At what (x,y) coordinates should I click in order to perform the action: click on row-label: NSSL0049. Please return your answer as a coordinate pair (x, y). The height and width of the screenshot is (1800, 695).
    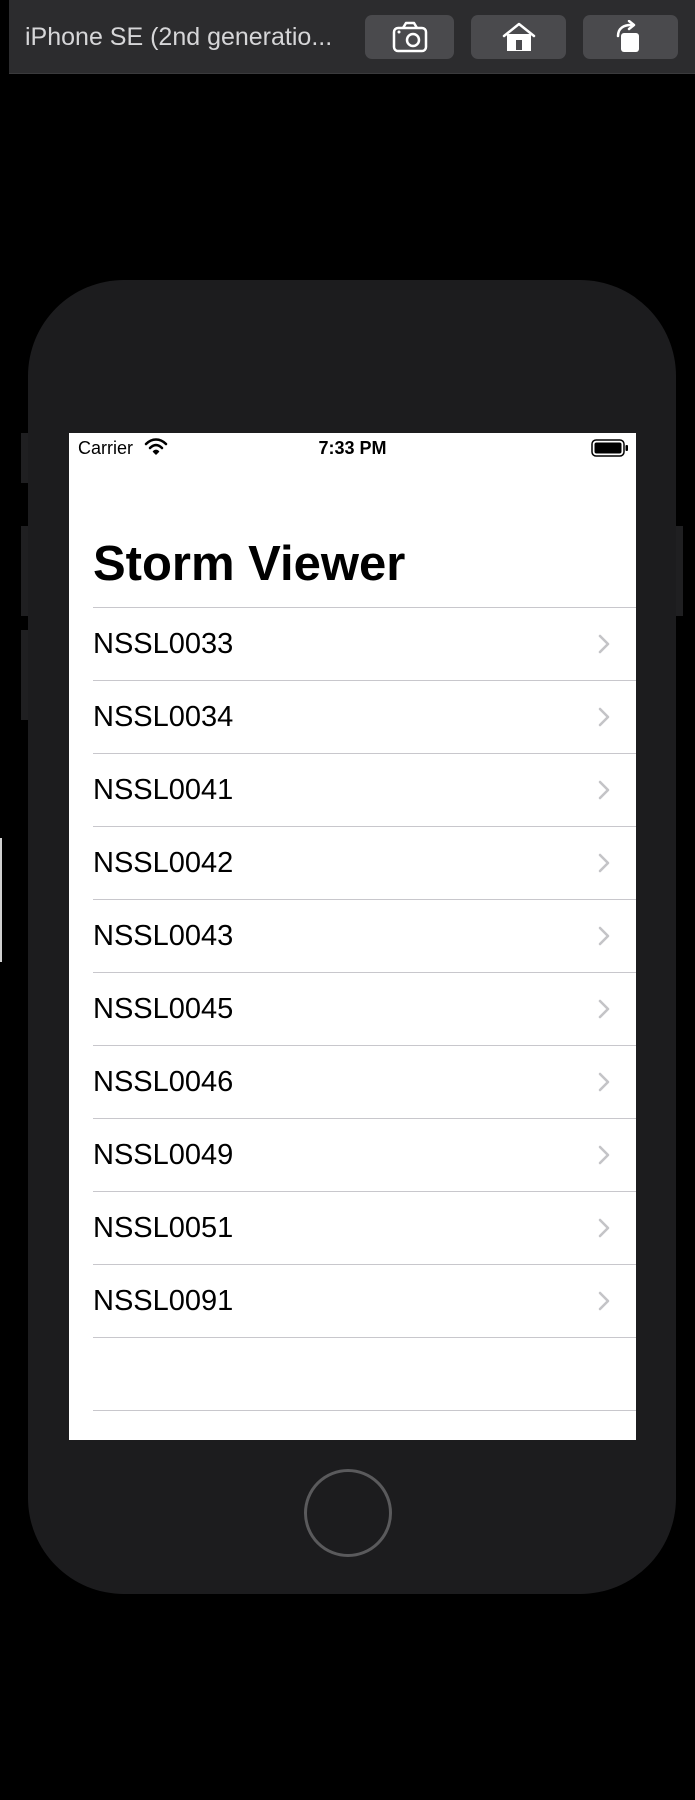
    Looking at the image, I should click on (163, 1154).